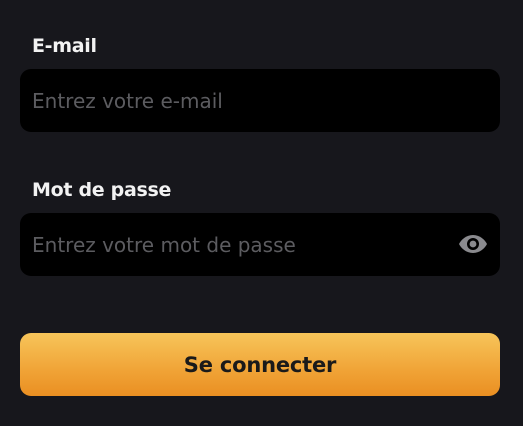 This screenshot has width=523, height=426. I want to click on login-button: Se connecter, so click(260, 364).